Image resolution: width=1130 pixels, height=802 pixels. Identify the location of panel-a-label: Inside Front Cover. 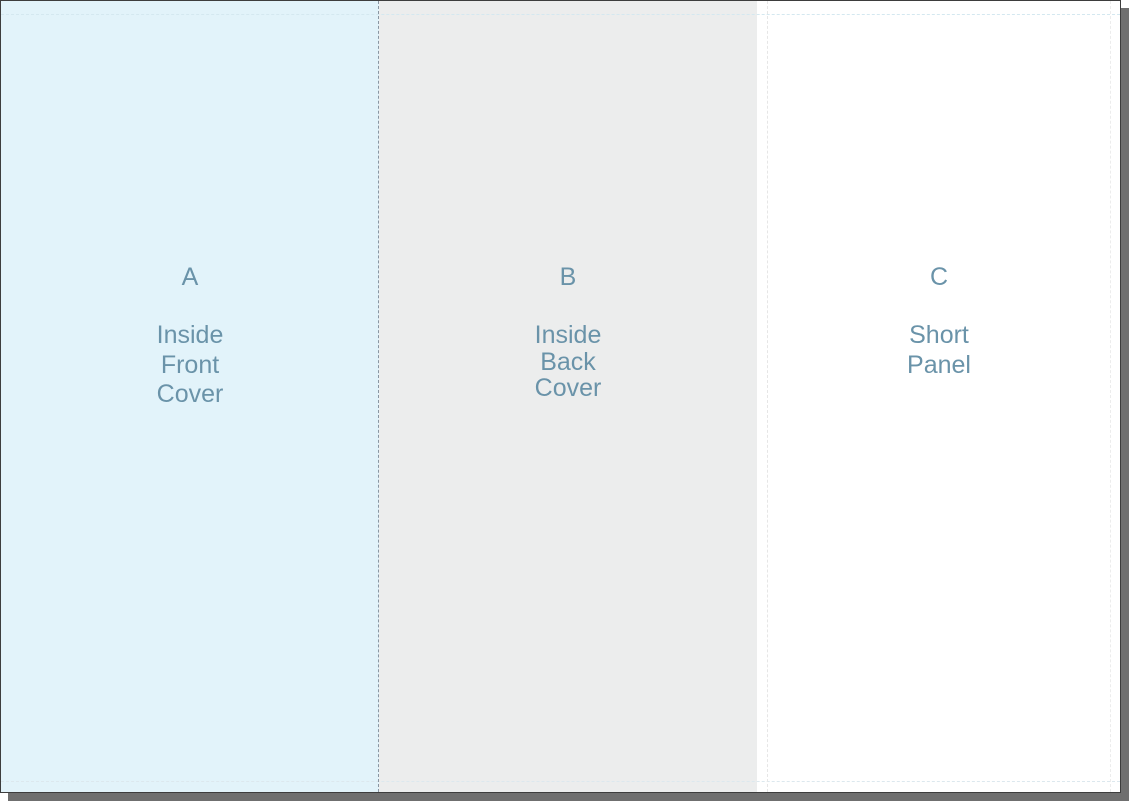
(190, 365).